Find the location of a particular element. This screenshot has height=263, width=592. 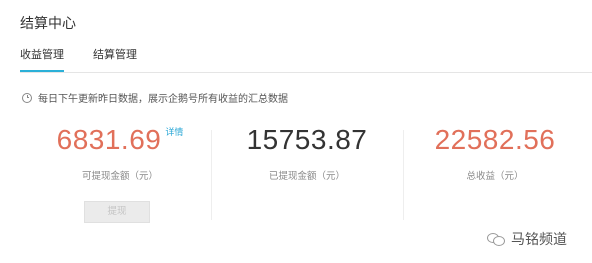

page-title: 结算中心 is located at coordinates (48, 23).